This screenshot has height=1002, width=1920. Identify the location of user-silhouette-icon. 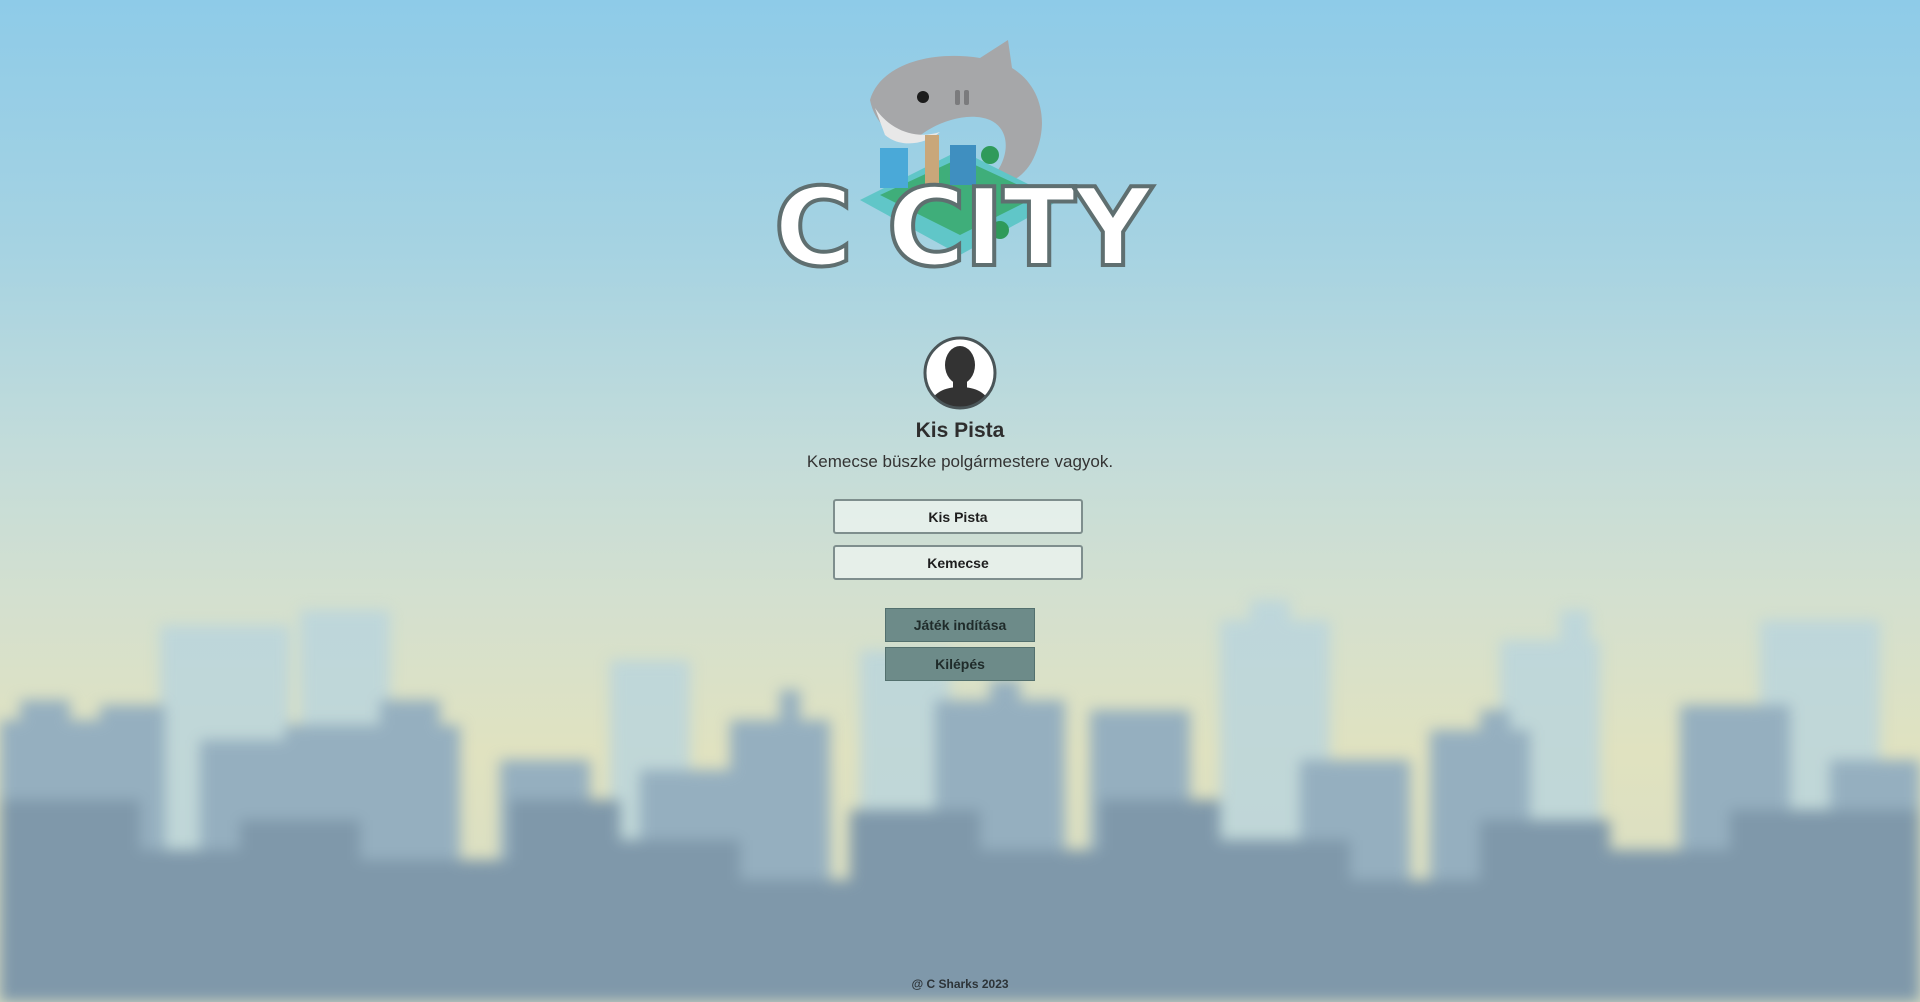
(960, 373).